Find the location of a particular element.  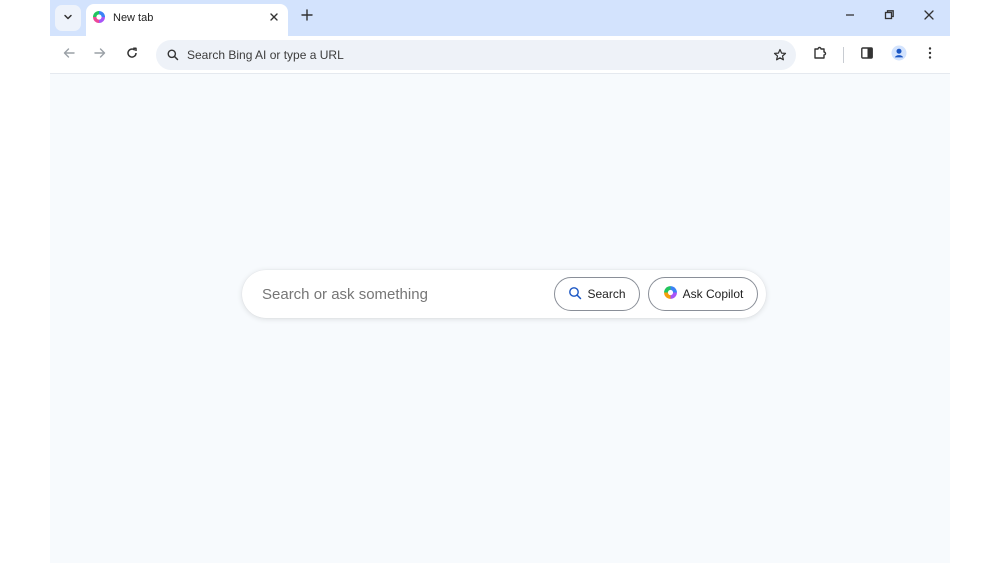

search-button-label: Search is located at coordinates (606, 294).